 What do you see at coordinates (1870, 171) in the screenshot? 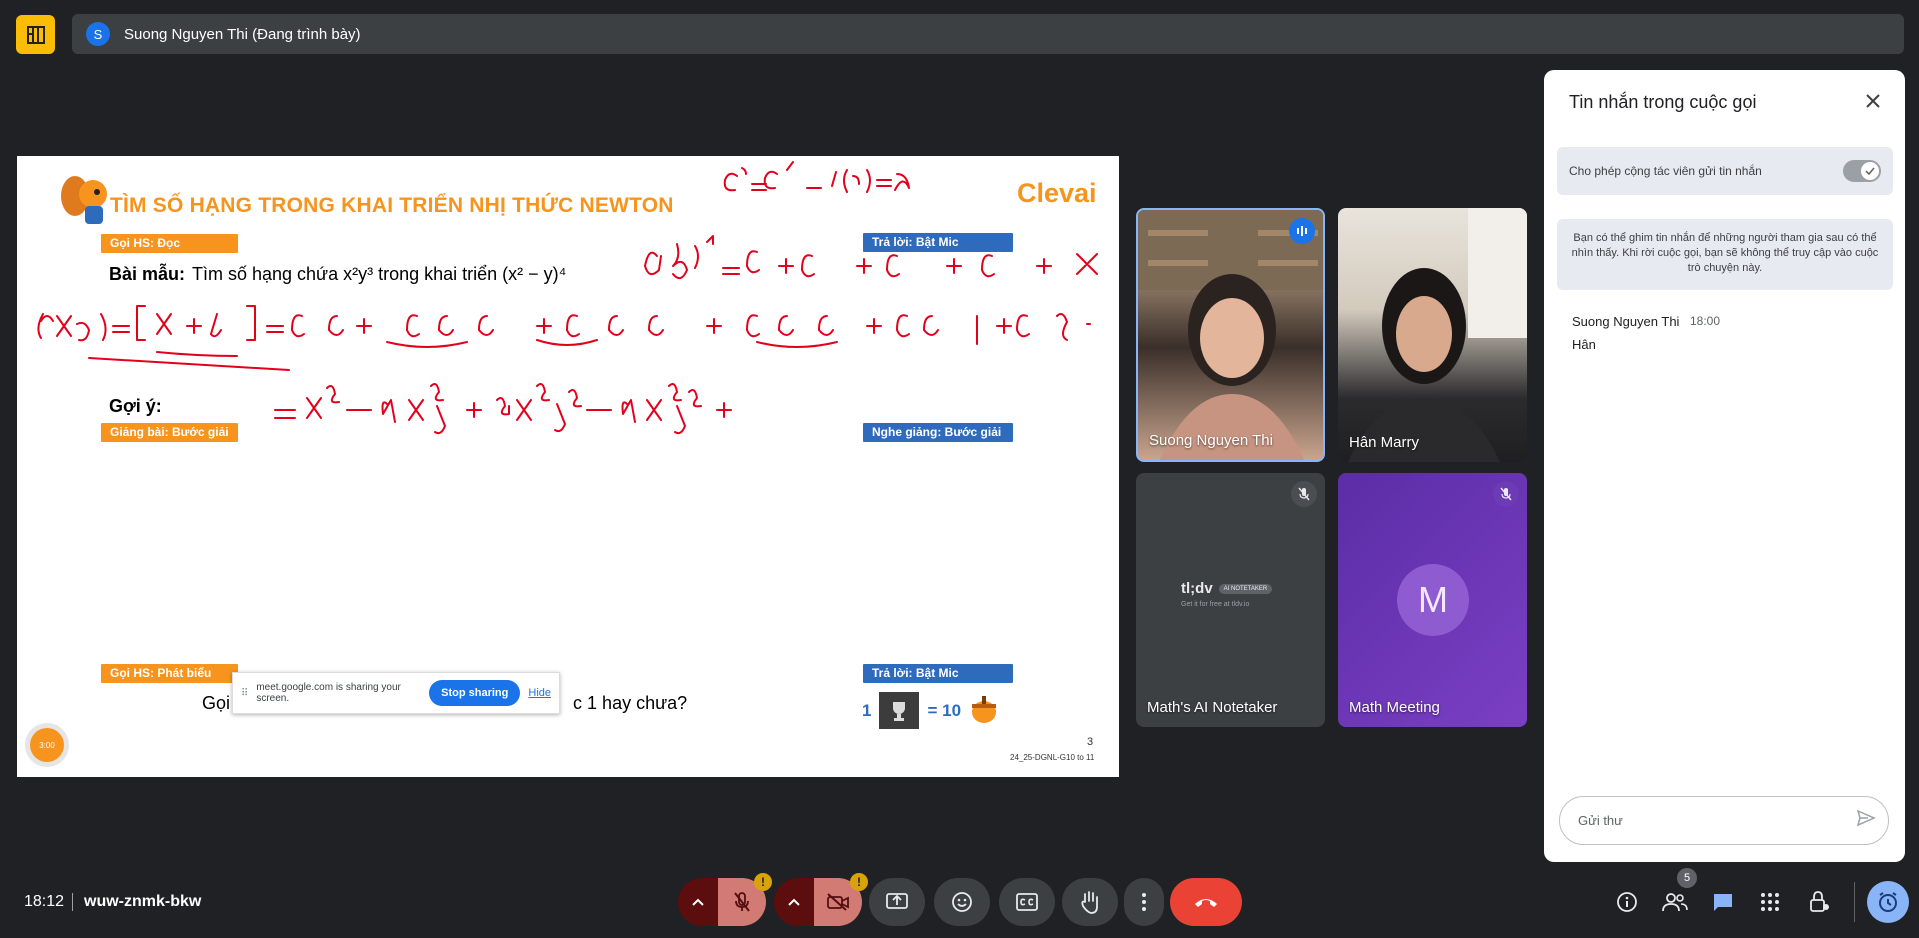
I see `check-icon` at bounding box center [1870, 171].